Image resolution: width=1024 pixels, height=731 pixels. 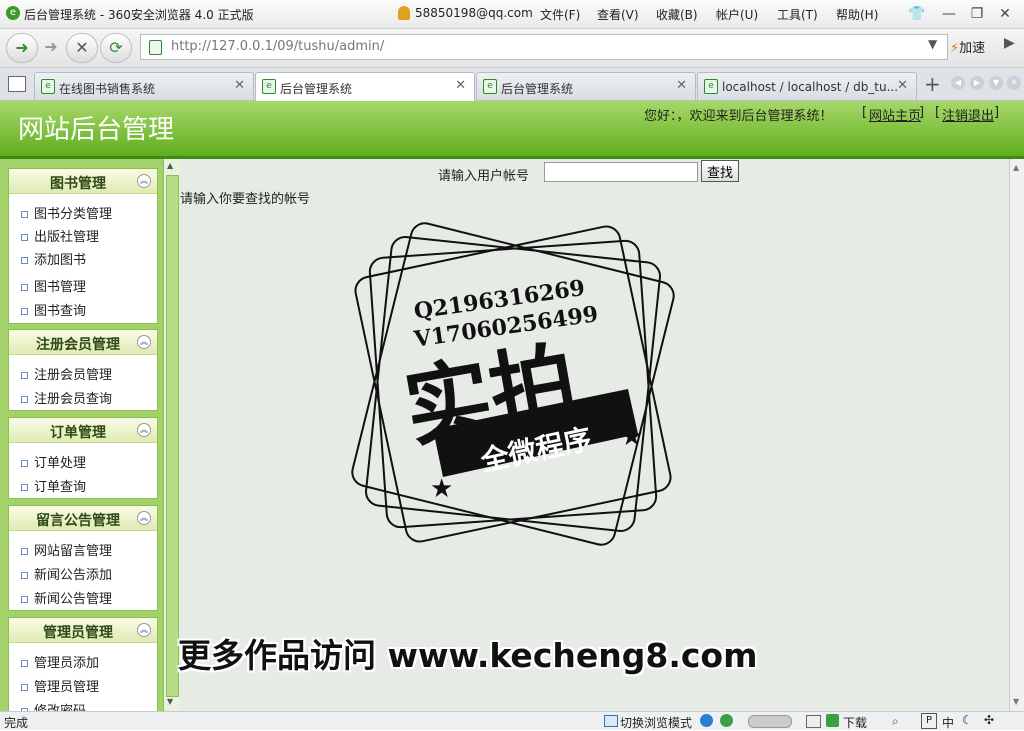 I want to click on menu-account: 帐户(U), so click(x=737, y=14).